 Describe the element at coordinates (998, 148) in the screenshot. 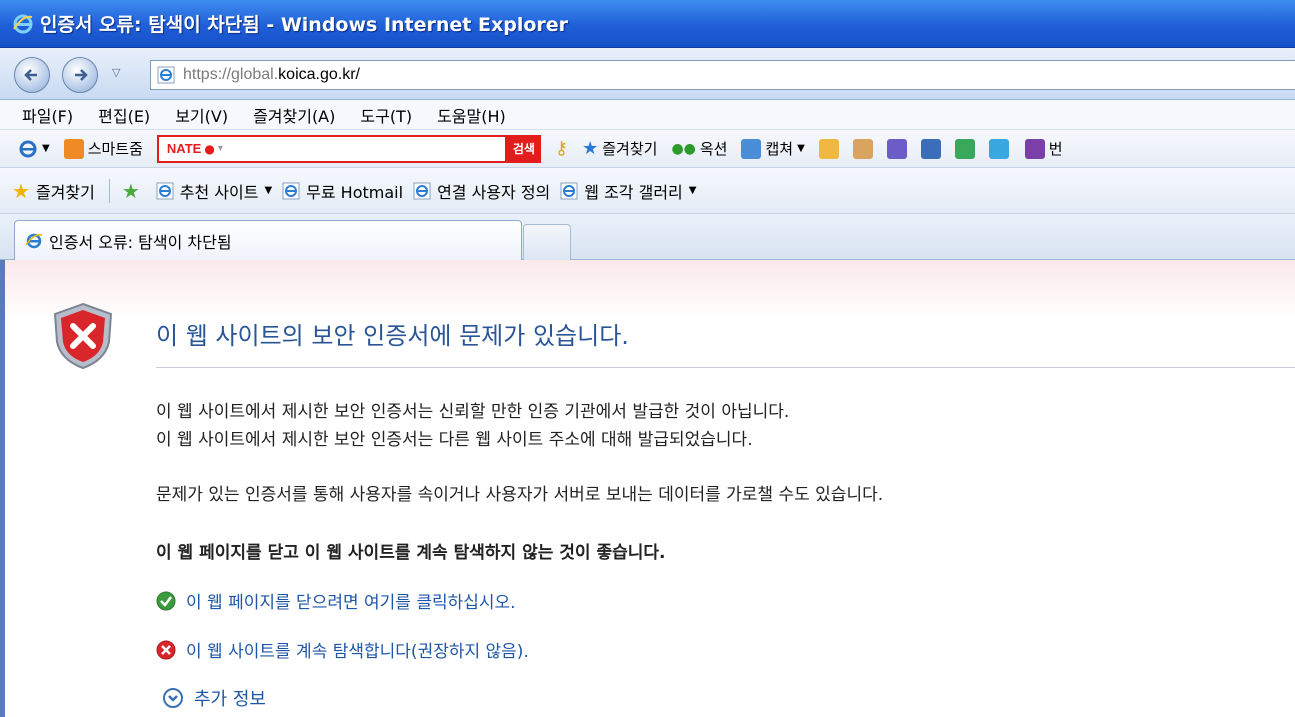

I see `twitter-icon` at that location.